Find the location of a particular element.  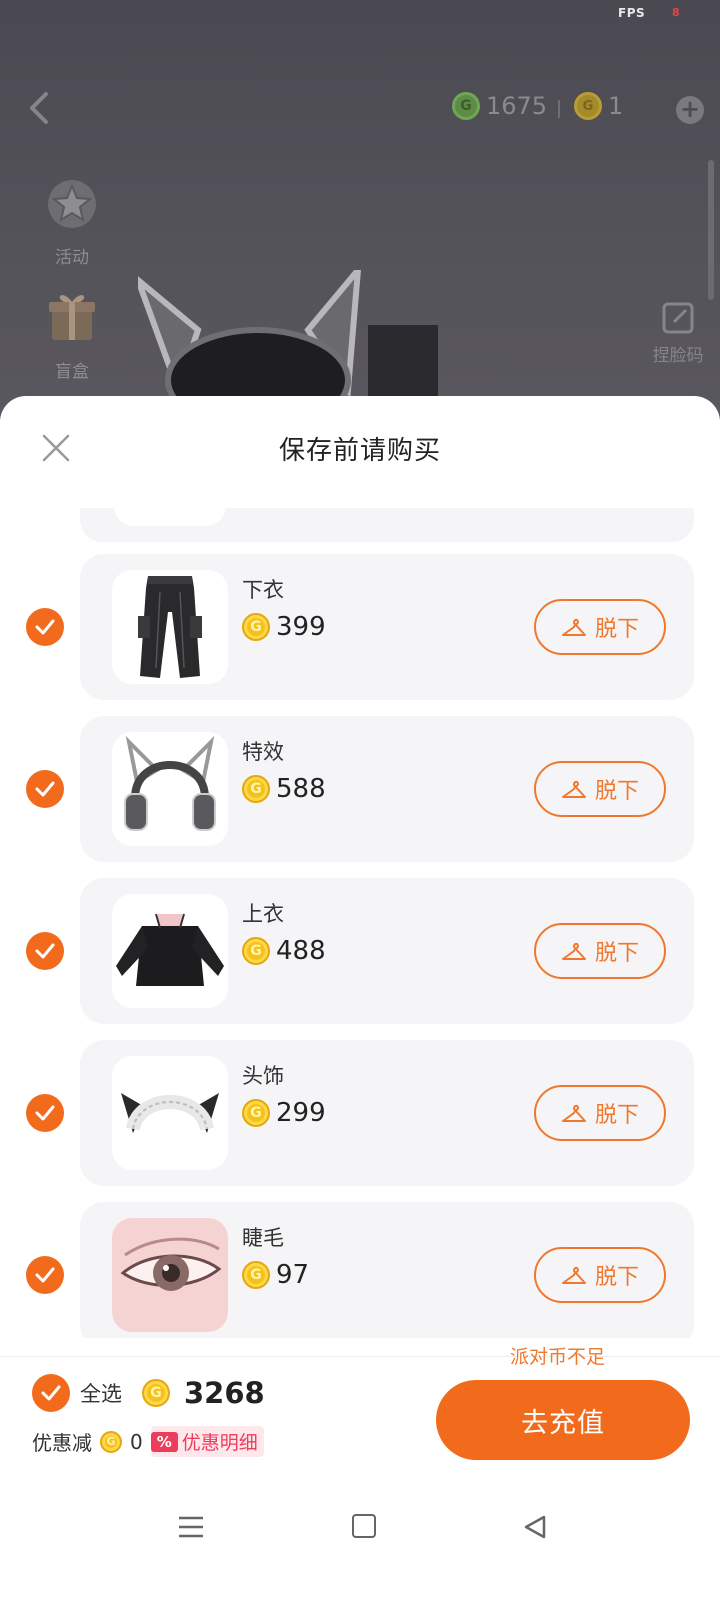

black-off-shoulder-top-image is located at coordinates (170, 949).